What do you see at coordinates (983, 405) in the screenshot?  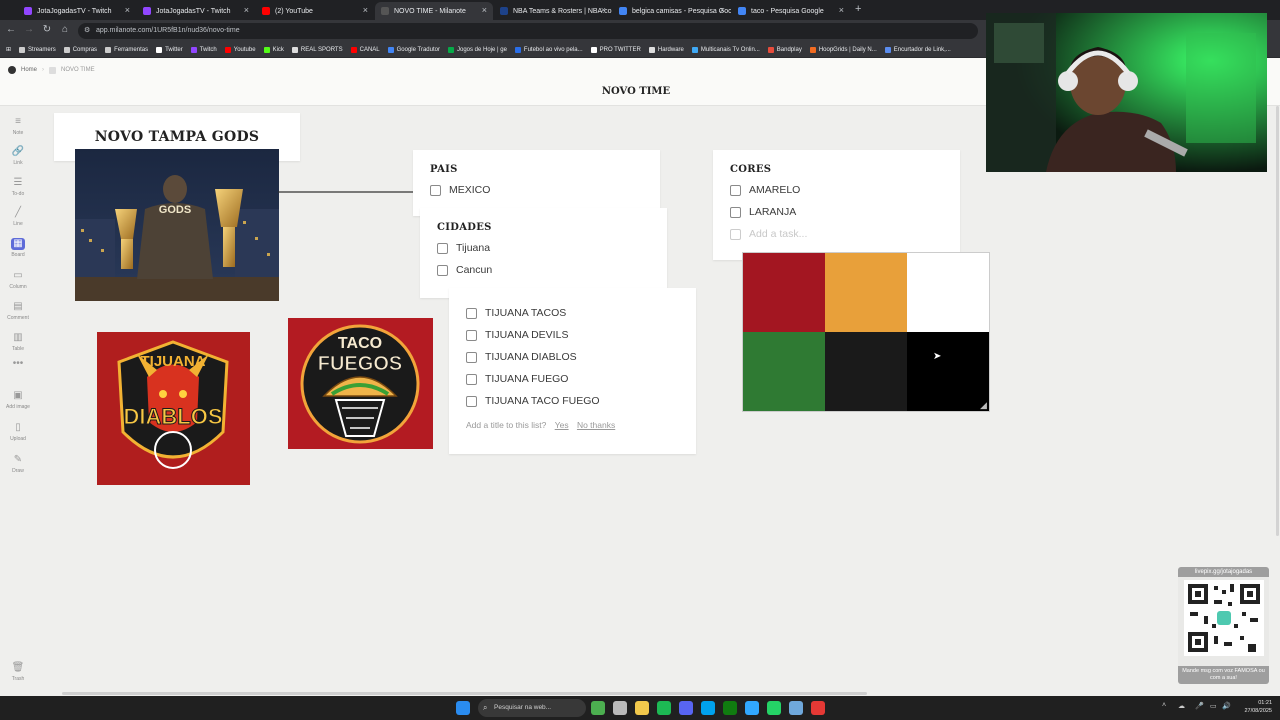 I see `resize-handle-icon: ◢` at bounding box center [983, 405].